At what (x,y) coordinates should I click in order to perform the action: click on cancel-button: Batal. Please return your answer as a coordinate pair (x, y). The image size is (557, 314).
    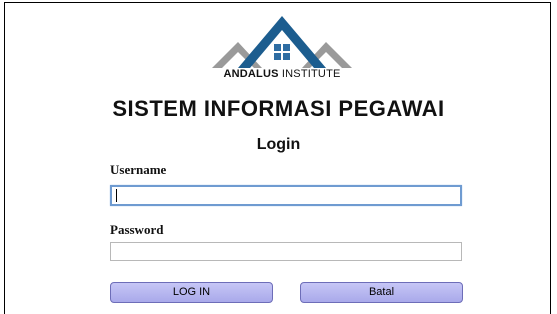
    Looking at the image, I should click on (381, 292).